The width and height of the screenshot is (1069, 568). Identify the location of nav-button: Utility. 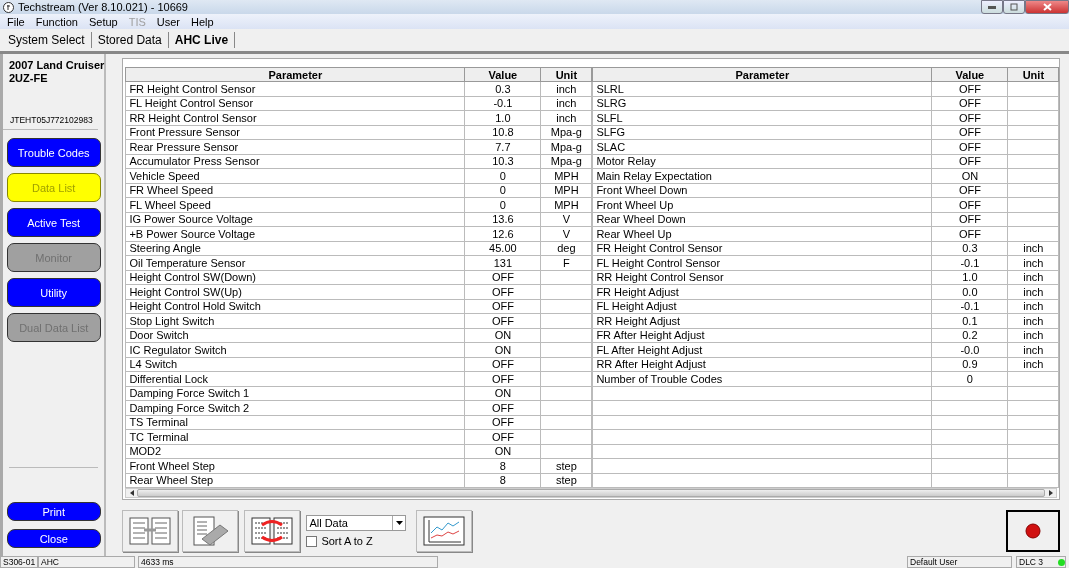
(53, 292).